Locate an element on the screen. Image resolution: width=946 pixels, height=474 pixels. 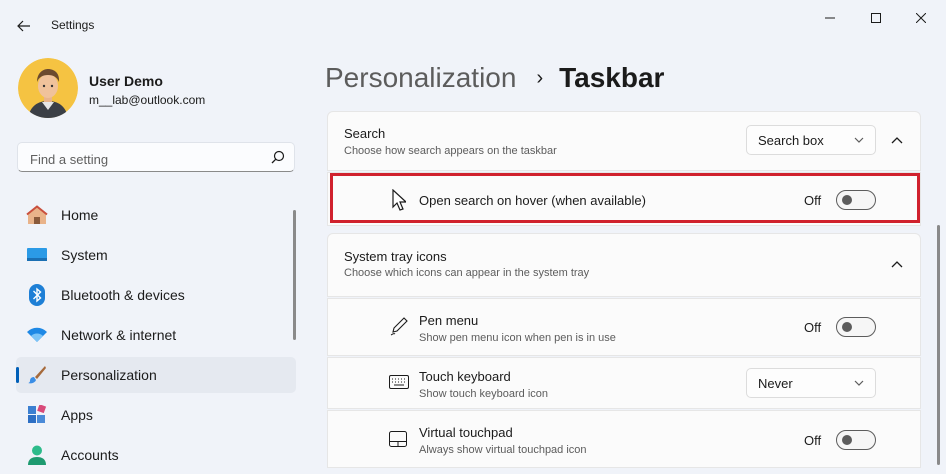
close-icon is located at coordinates (921, 18).